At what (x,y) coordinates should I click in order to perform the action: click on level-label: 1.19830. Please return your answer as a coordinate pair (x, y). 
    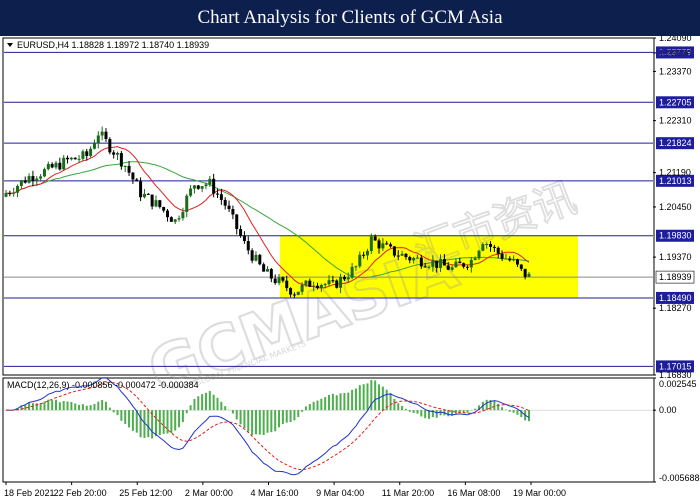
    Looking at the image, I should click on (675, 236).